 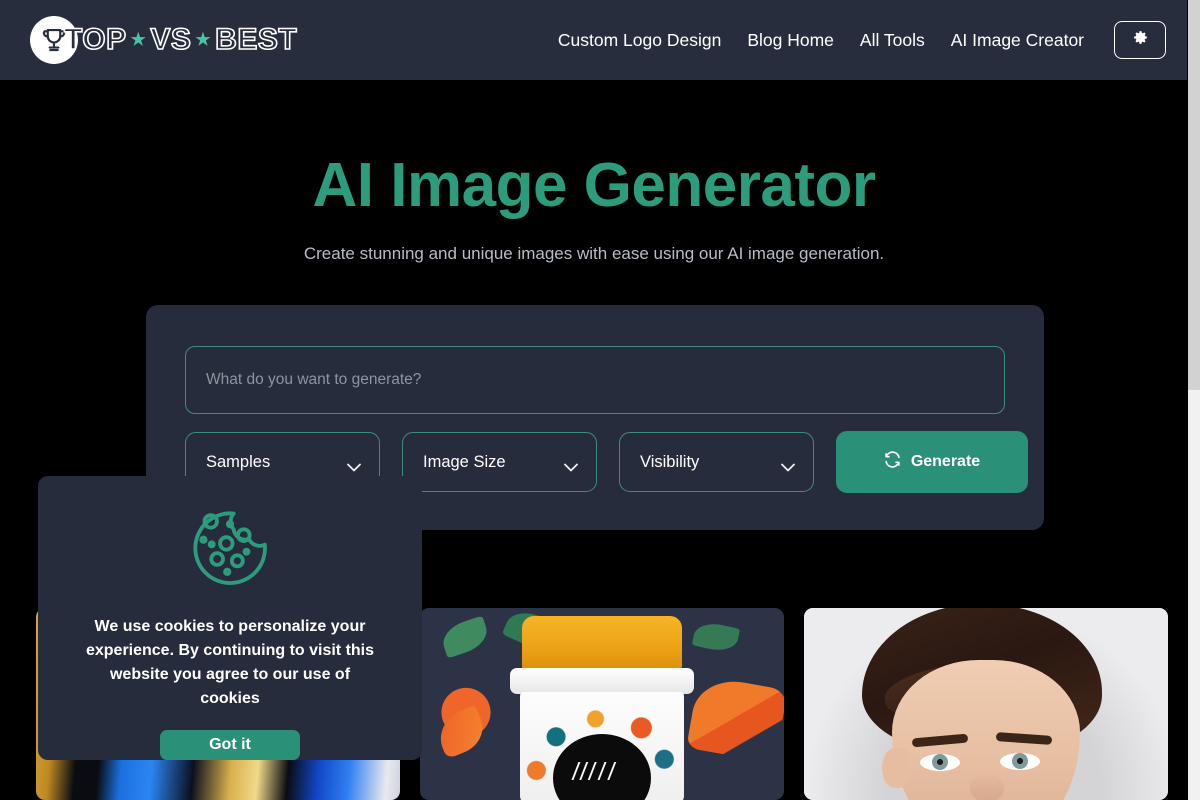 I want to click on generate-button-label: Generate, so click(x=945, y=461).